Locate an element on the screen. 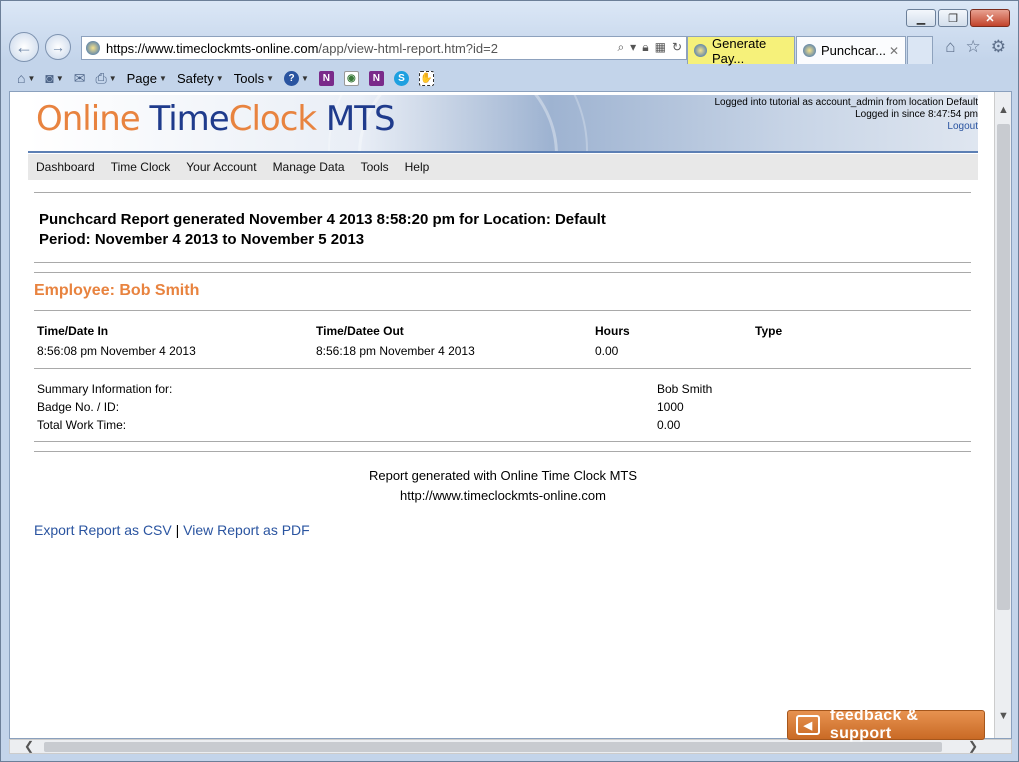 Image resolution: width=1019 pixels, height=762 pixels. feedback-support-button: ◀ feedback & support is located at coordinates (886, 724).